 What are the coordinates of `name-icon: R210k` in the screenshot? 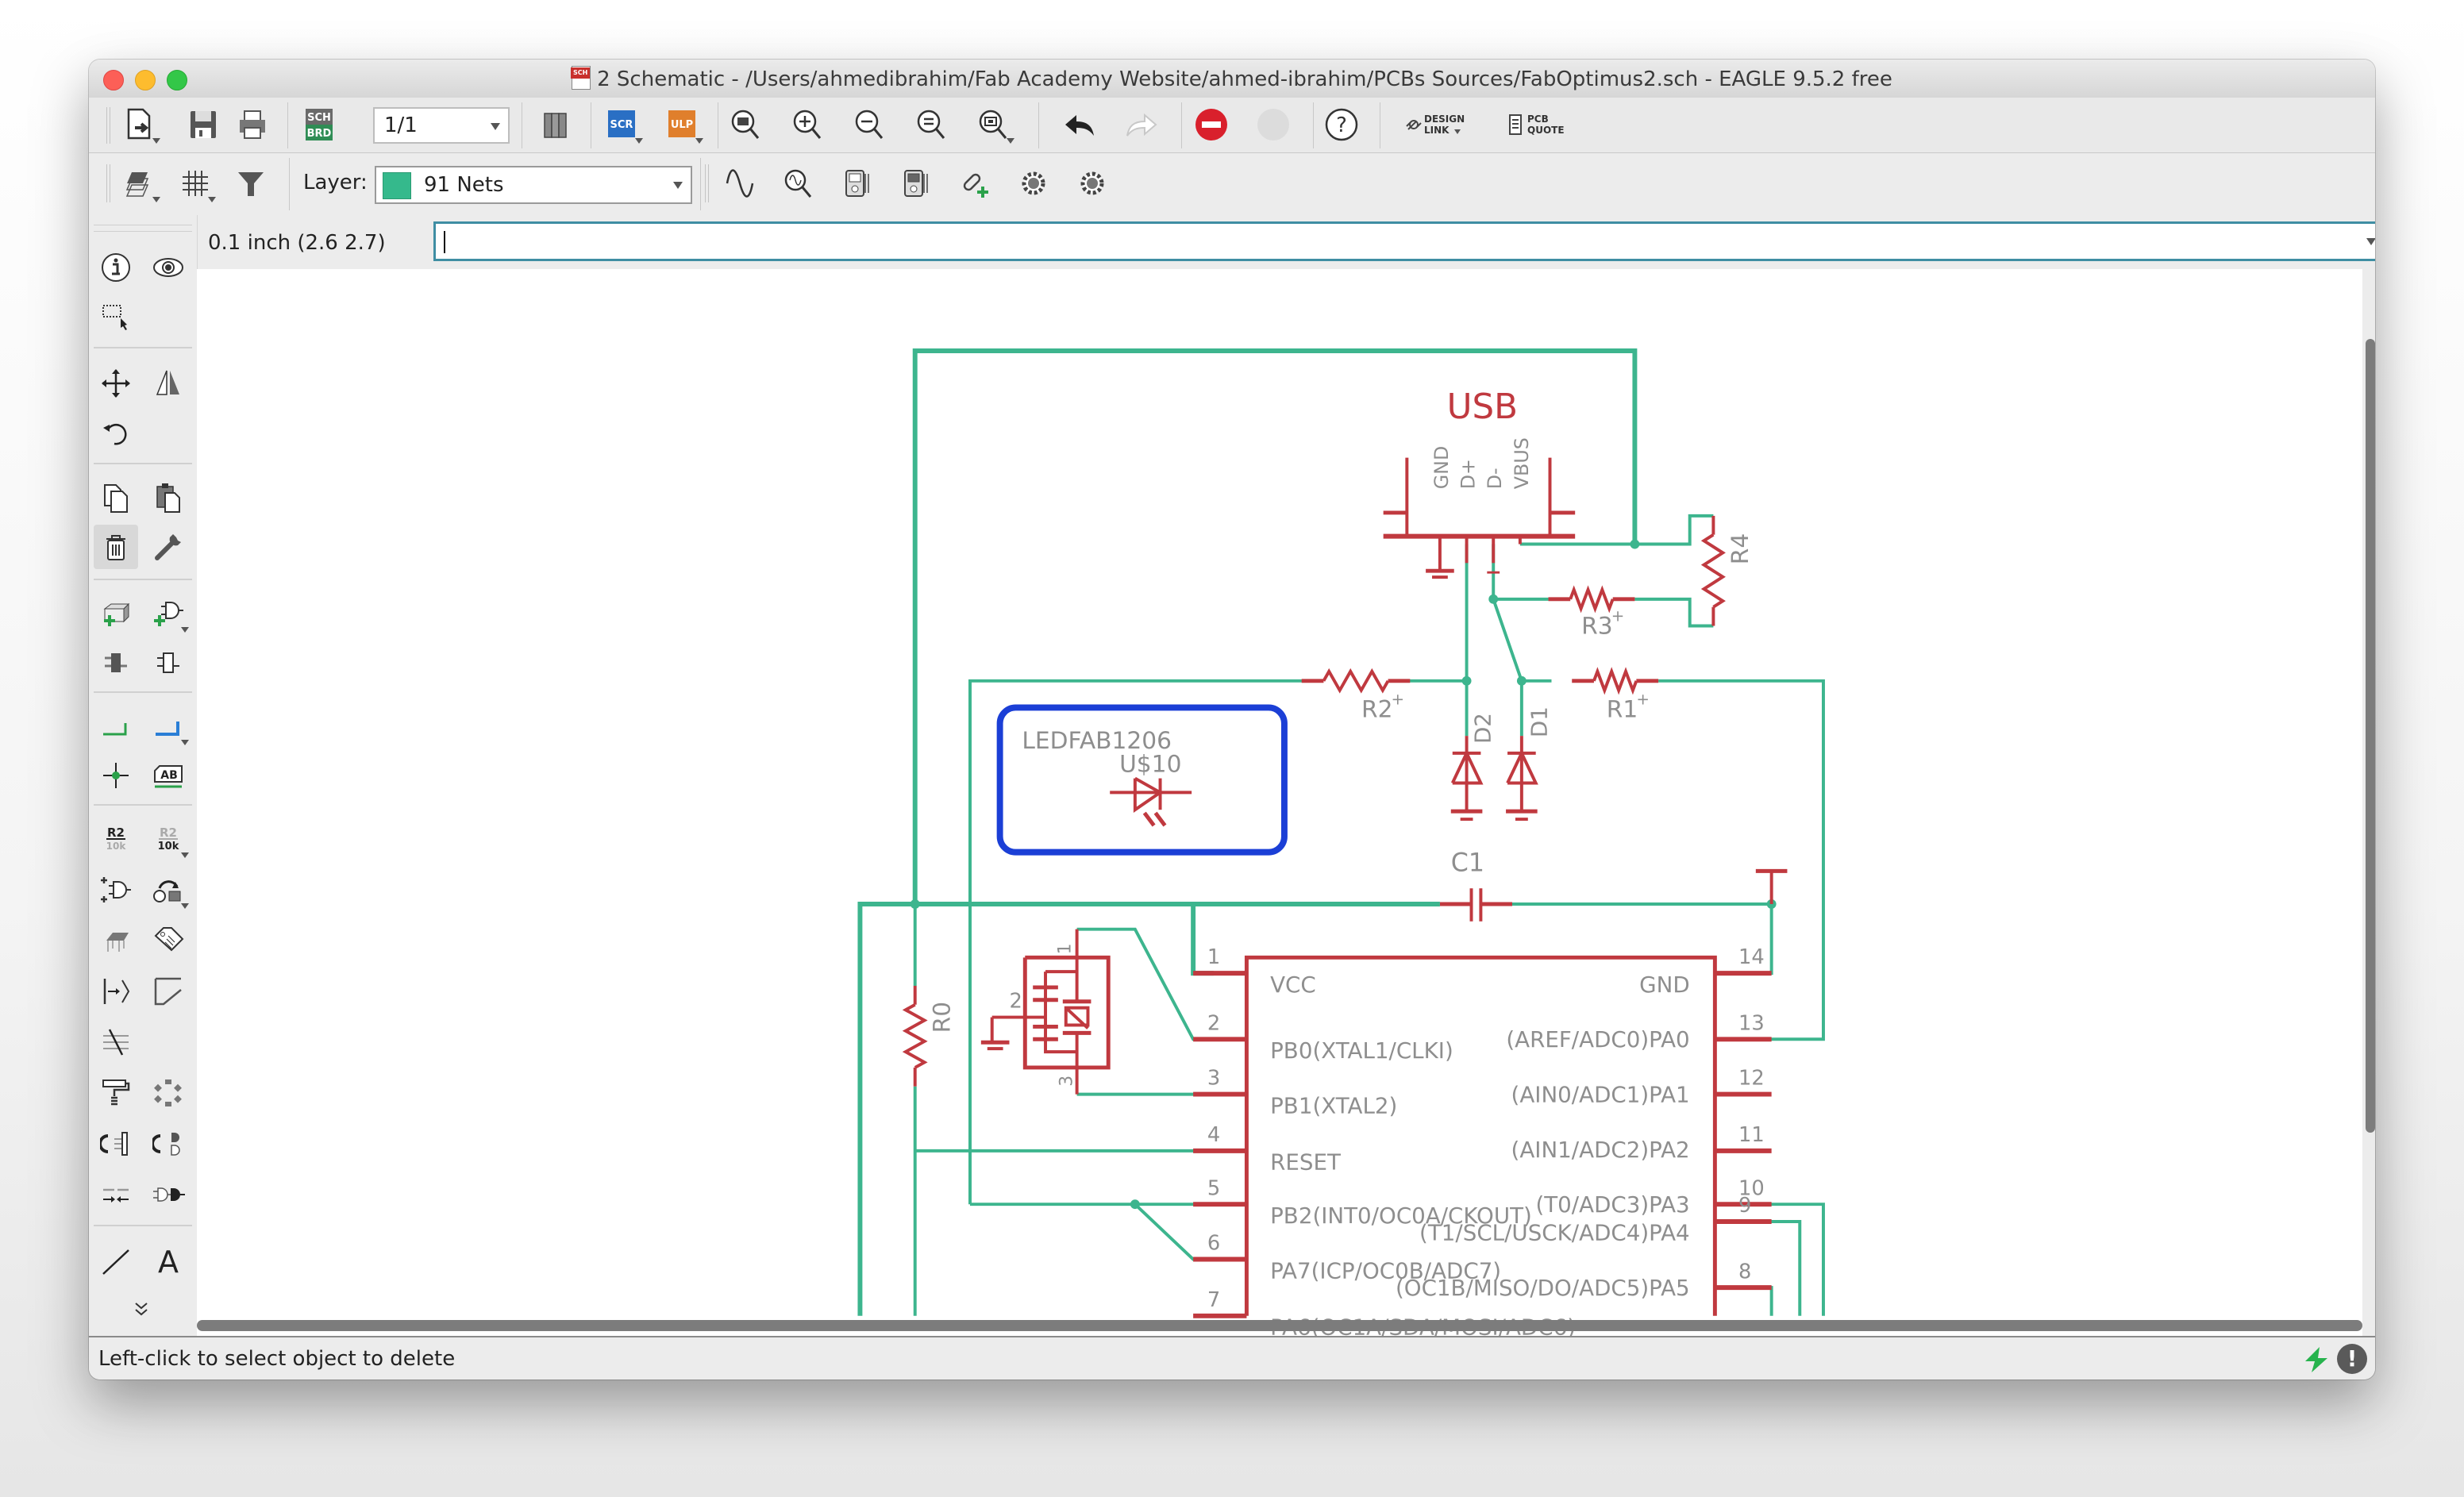 It's located at (117, 838).